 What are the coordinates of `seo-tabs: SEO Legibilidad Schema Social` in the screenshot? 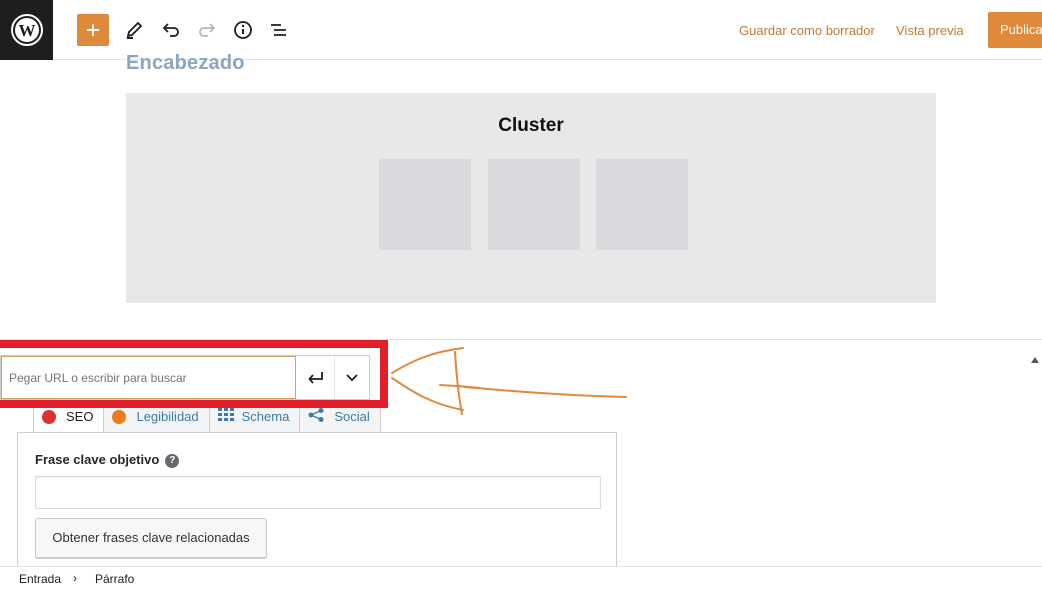 It's located at (207, 416).